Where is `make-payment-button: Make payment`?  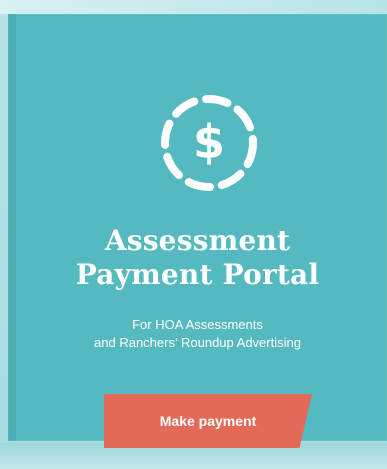
make-payment-button: Make payment is located at coordinates (208, 421).